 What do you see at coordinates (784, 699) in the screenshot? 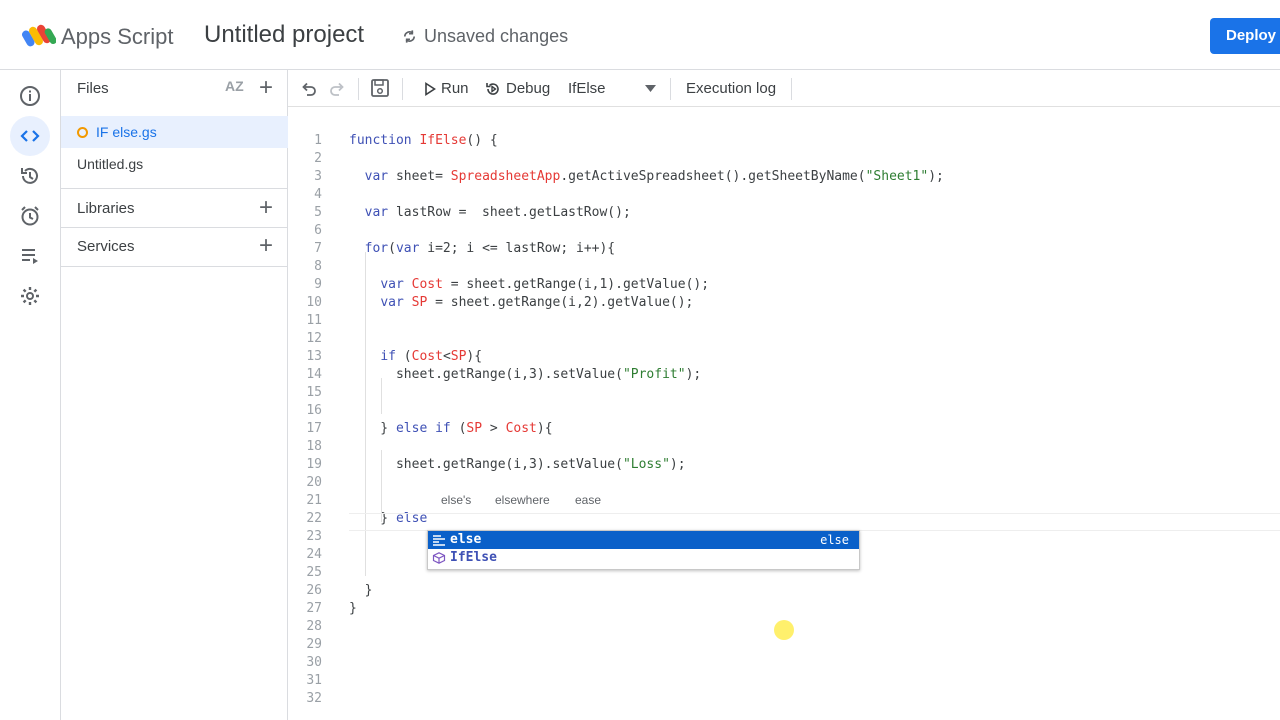
I see `code-line: 32` at bounding box center [784, 699].